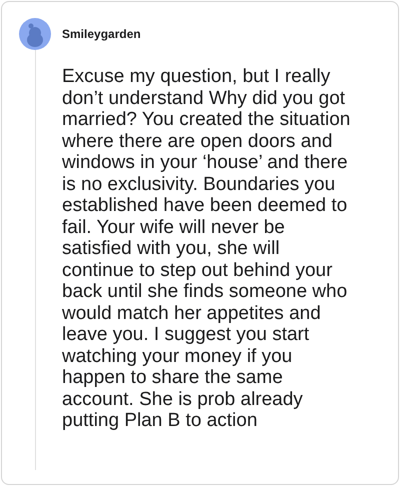  What do you see at coordinates (35, 34) in the screenshot?
I see `avatar-icon` at bounding box center [35, 34].